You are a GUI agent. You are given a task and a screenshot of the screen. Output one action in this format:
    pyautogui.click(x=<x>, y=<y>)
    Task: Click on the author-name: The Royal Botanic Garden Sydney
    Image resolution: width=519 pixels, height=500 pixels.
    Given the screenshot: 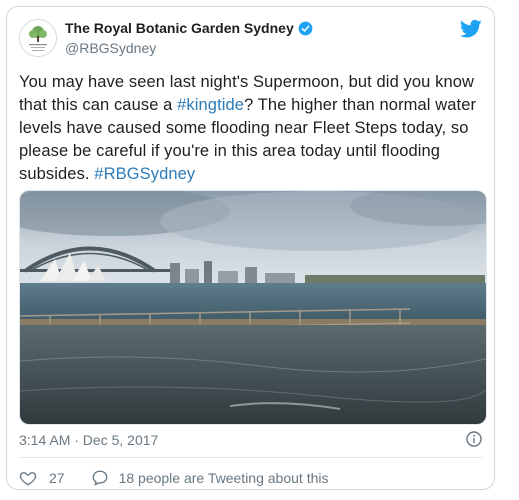 What is the action you would take?
    pyautogui.click(x=189, y=28)
    